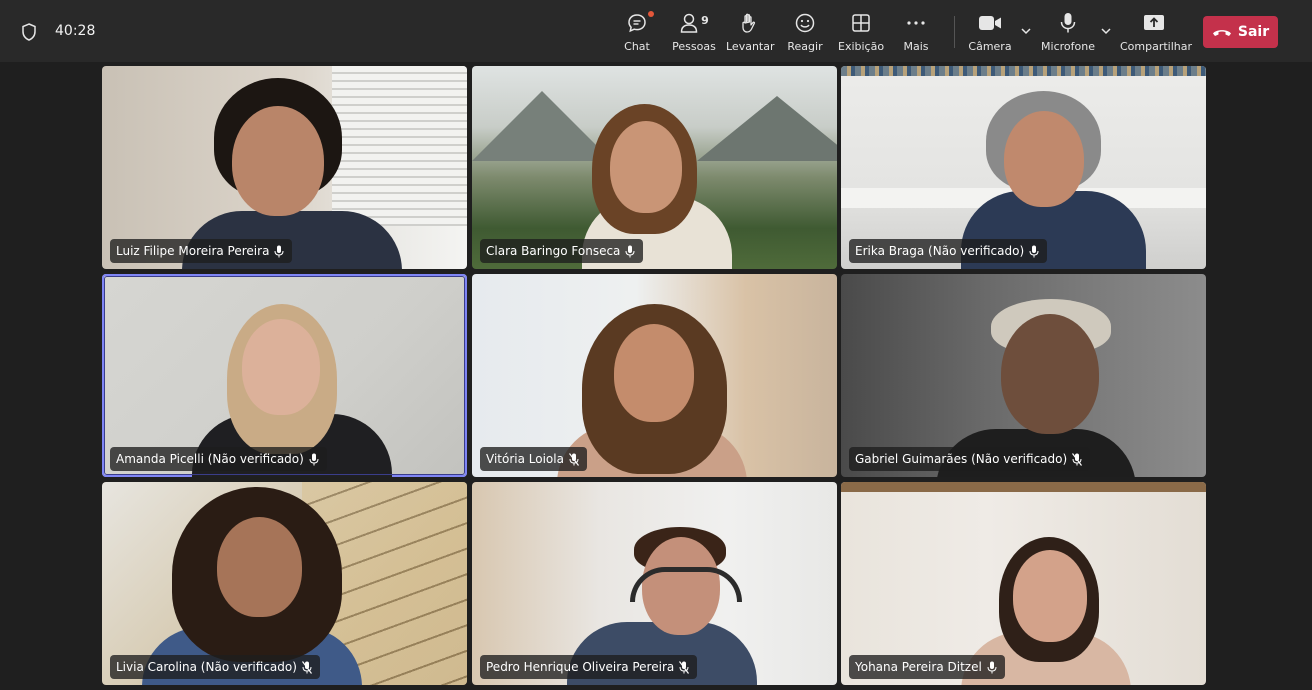 The width and height of the screenshot is (1312, 690). What do you see at coordinates (805, 23) in the screenshot?
I see `emoji-icon` at bounding box center [805, 23].